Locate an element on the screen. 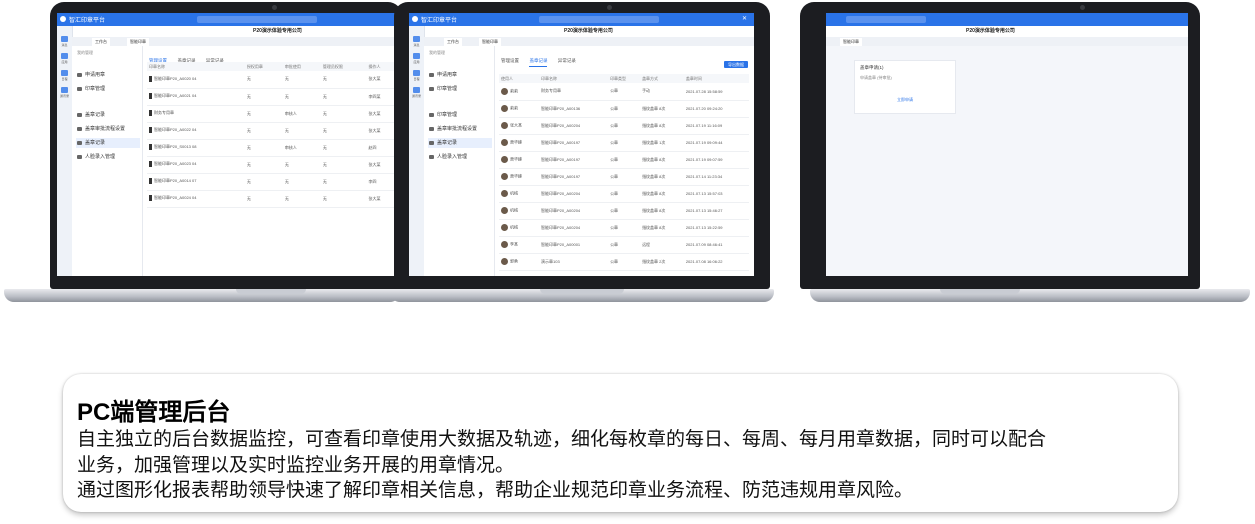  table-cell: 智能印章P20_A00001 is located at coordinates (574, 245).